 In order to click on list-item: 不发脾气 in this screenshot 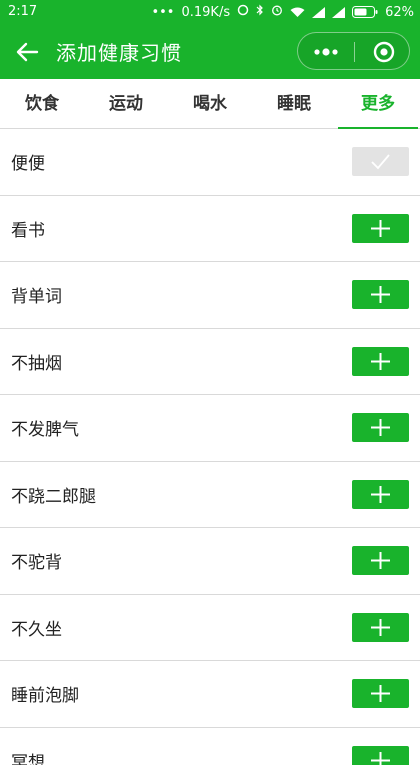, I will do `click(210, 428)`.